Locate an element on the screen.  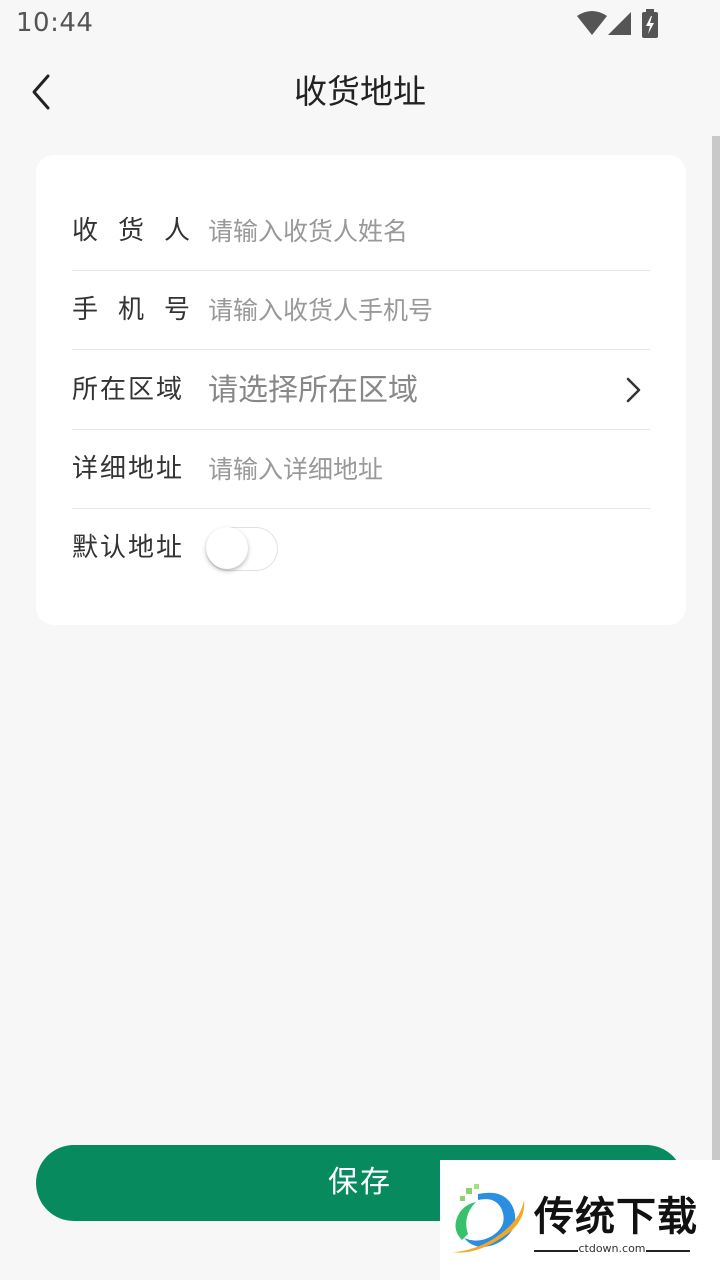
status-icons is located at coordinates (621, 24).